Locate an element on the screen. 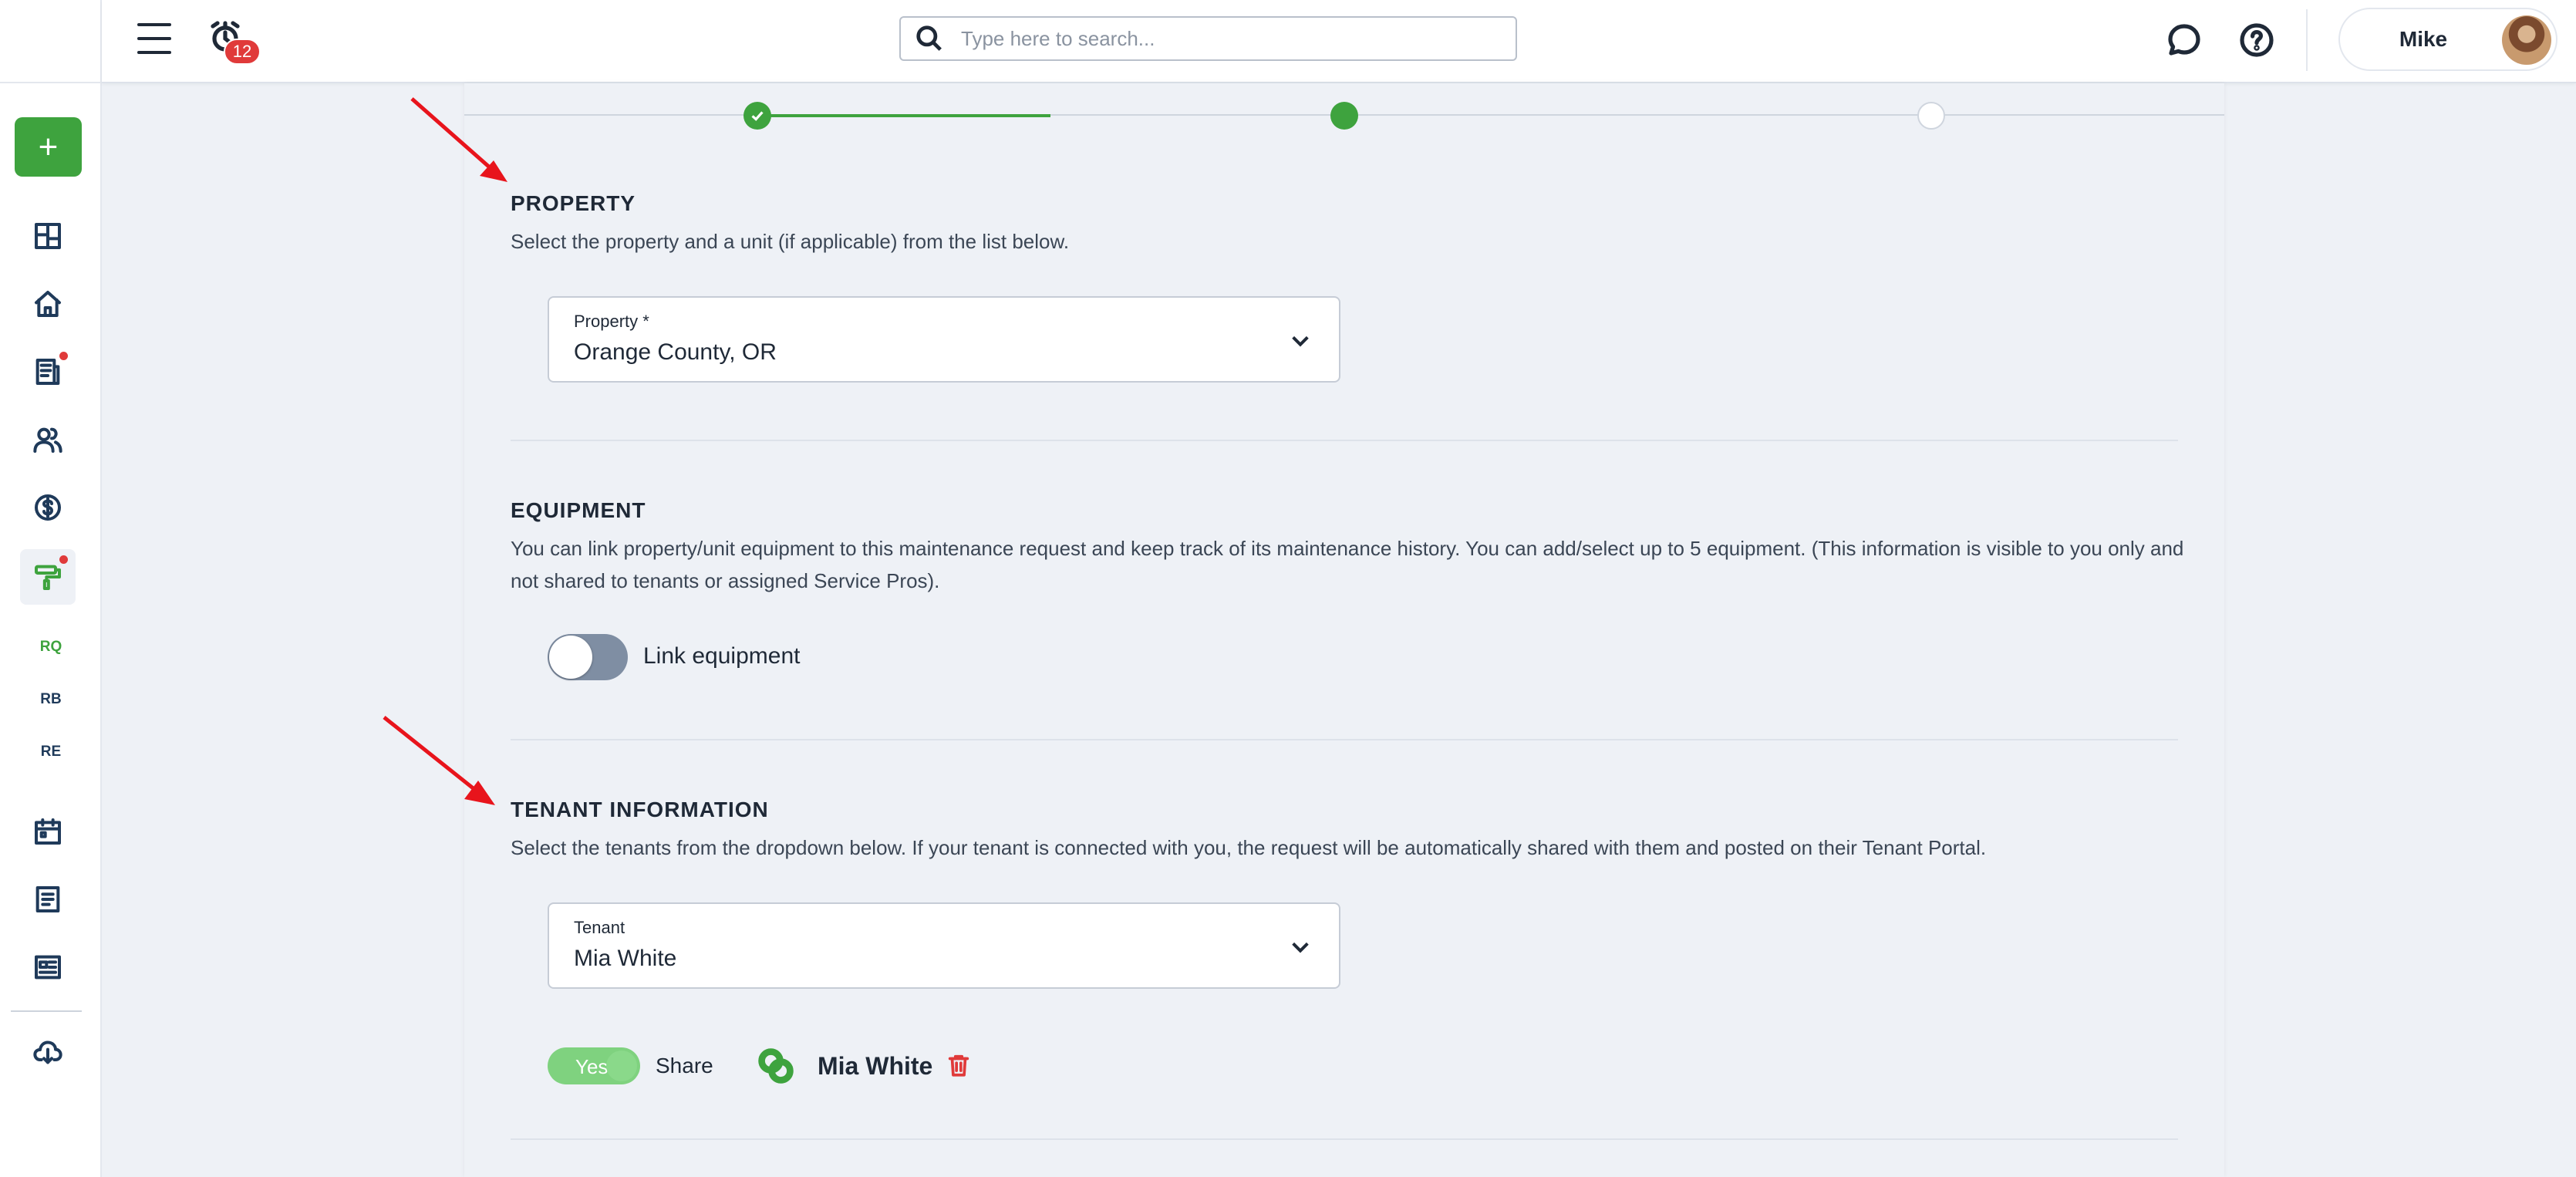  stepper-progress is located at coordinates (903, 116).